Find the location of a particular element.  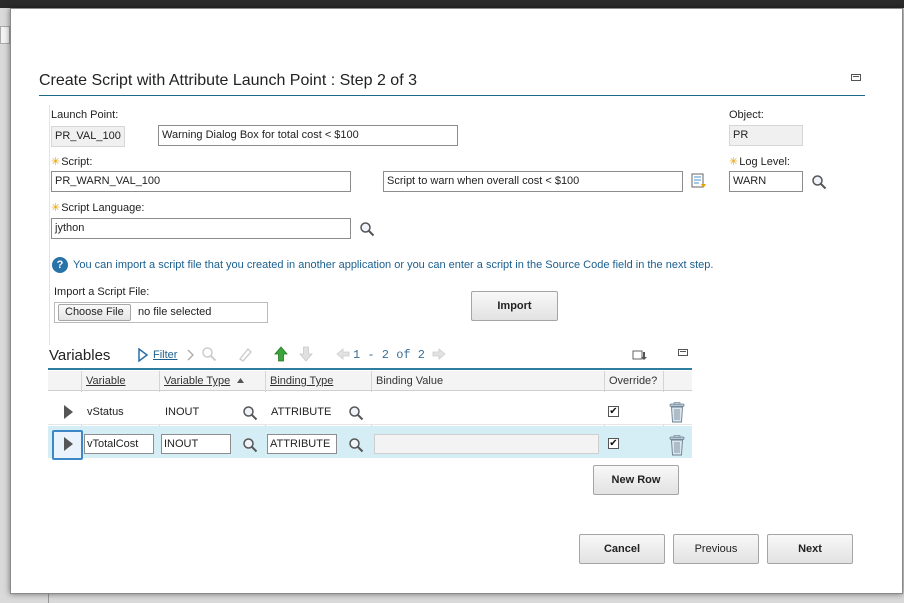

find-icon is located at coordinates (209, 354).